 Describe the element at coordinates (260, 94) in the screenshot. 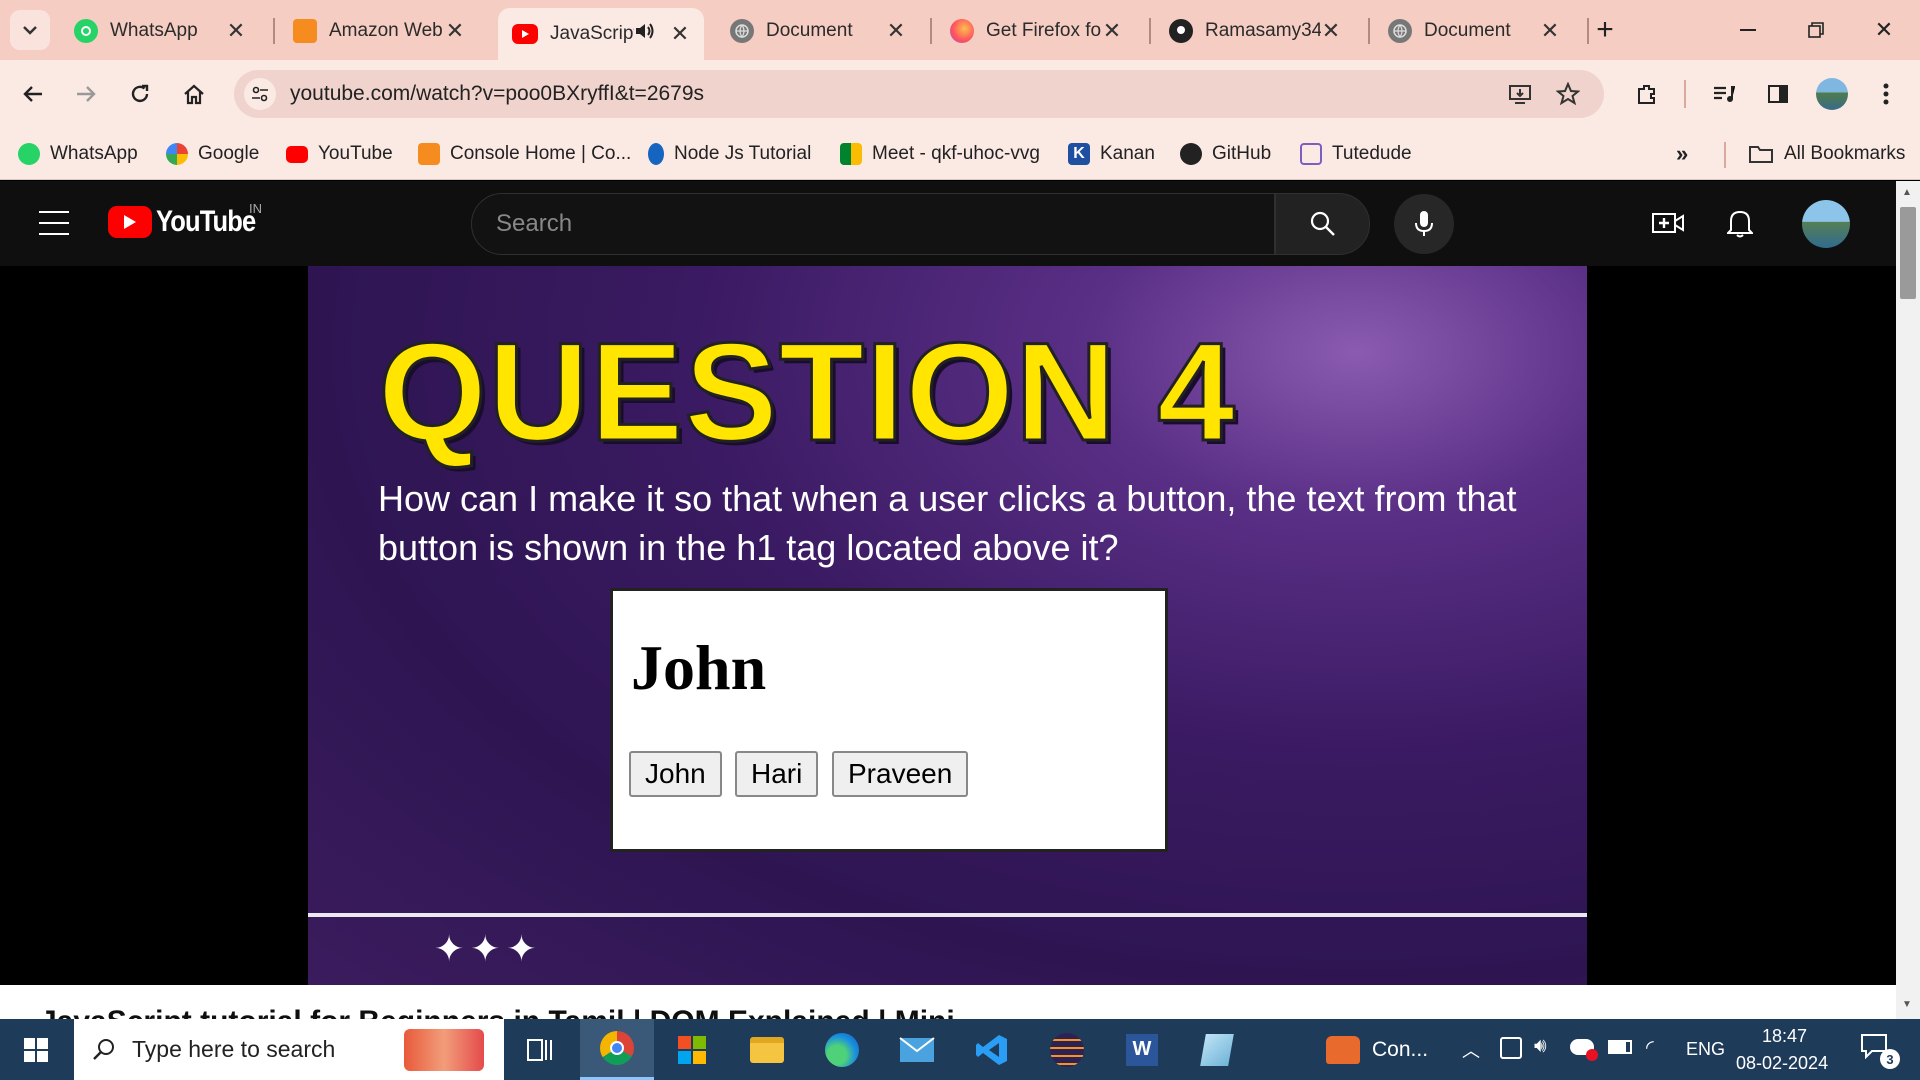

I see `site-settings-icon` at that location.